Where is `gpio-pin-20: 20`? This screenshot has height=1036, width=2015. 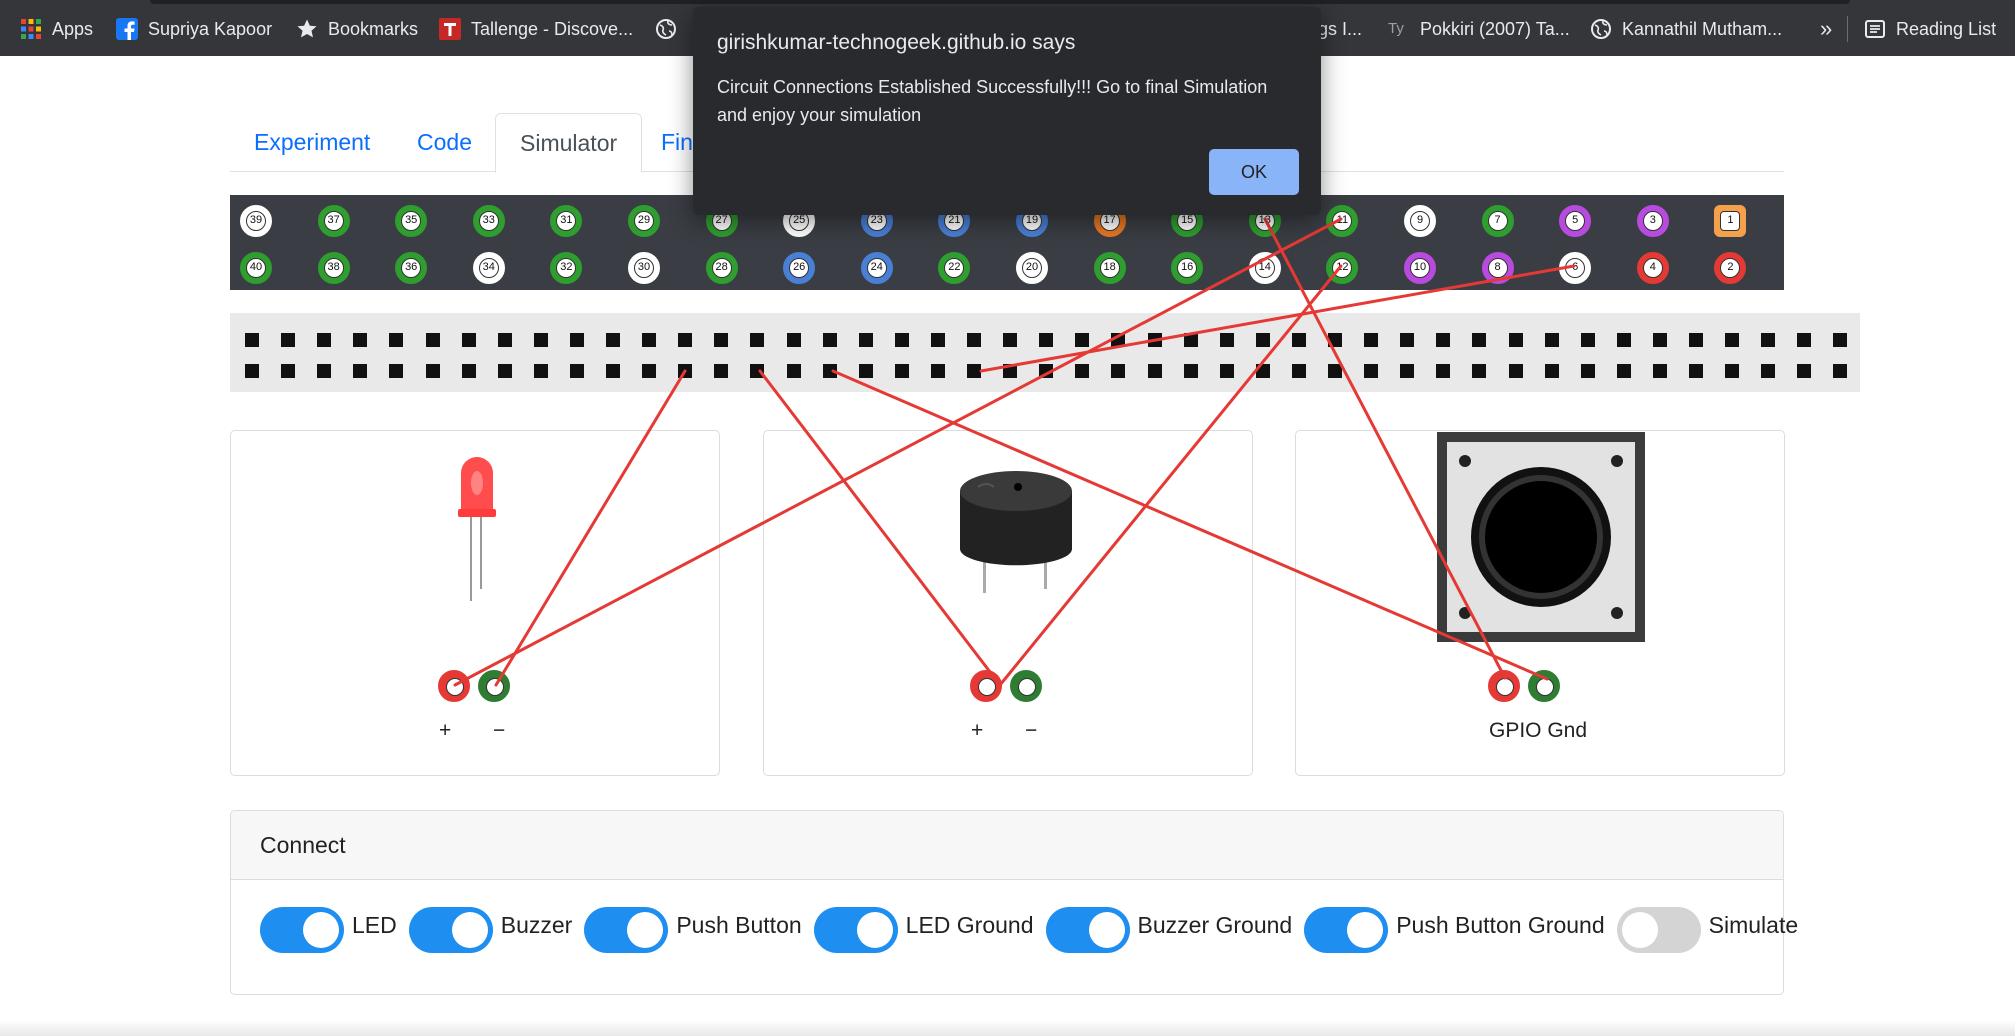
gpio-pin-20: 20 is located at coordinates (1032, 268).